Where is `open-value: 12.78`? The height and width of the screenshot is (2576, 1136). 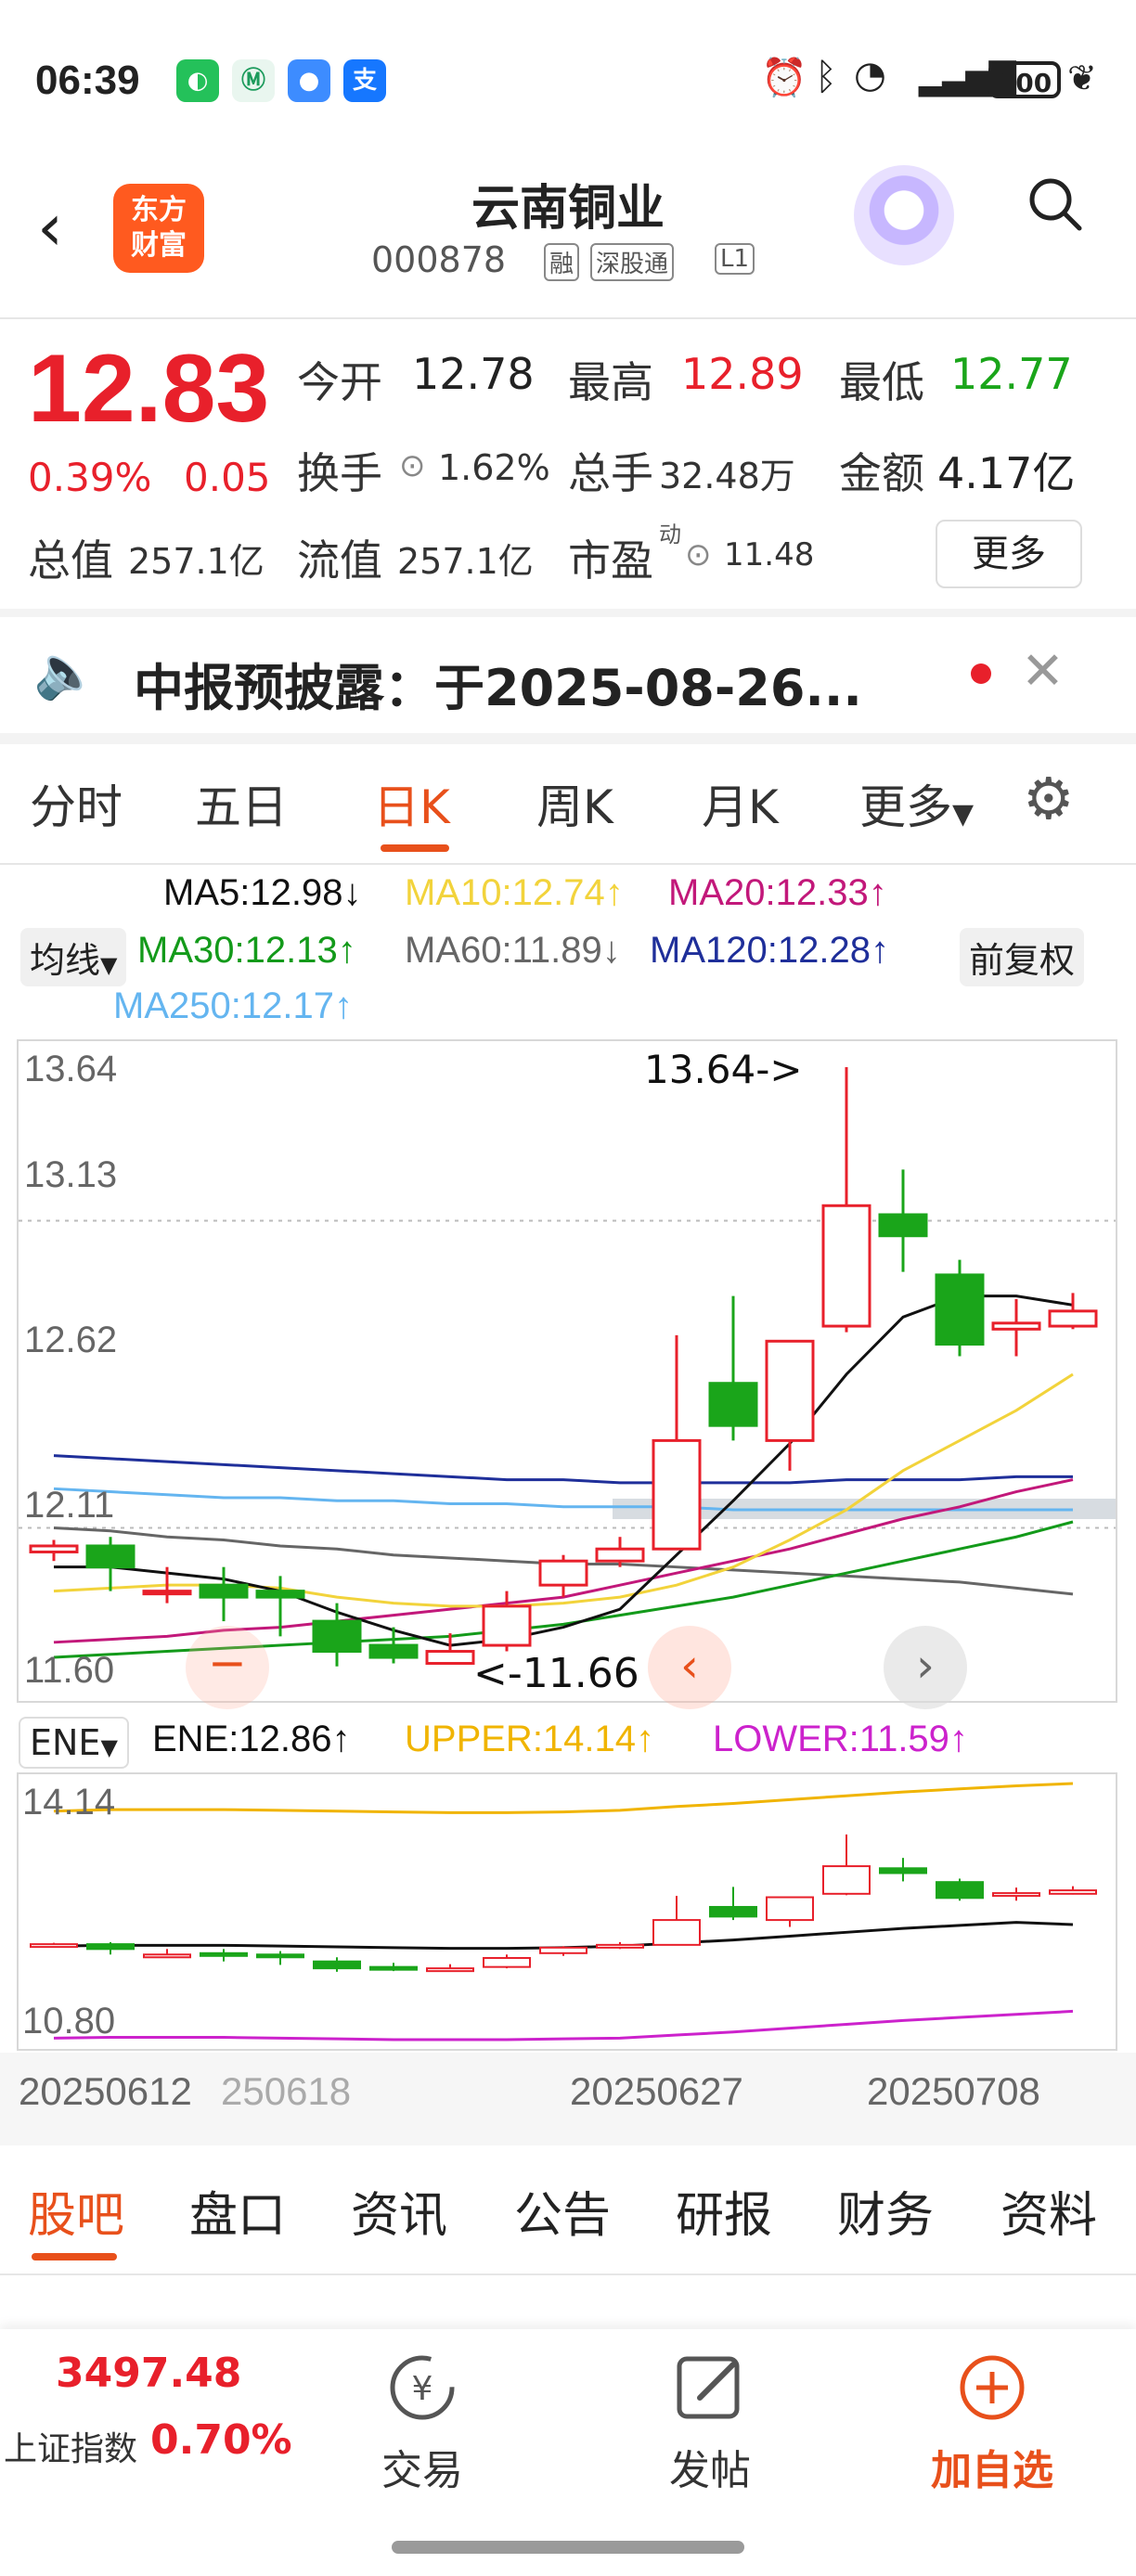
open-value: 12.78 is located at coordinates (473, 374).